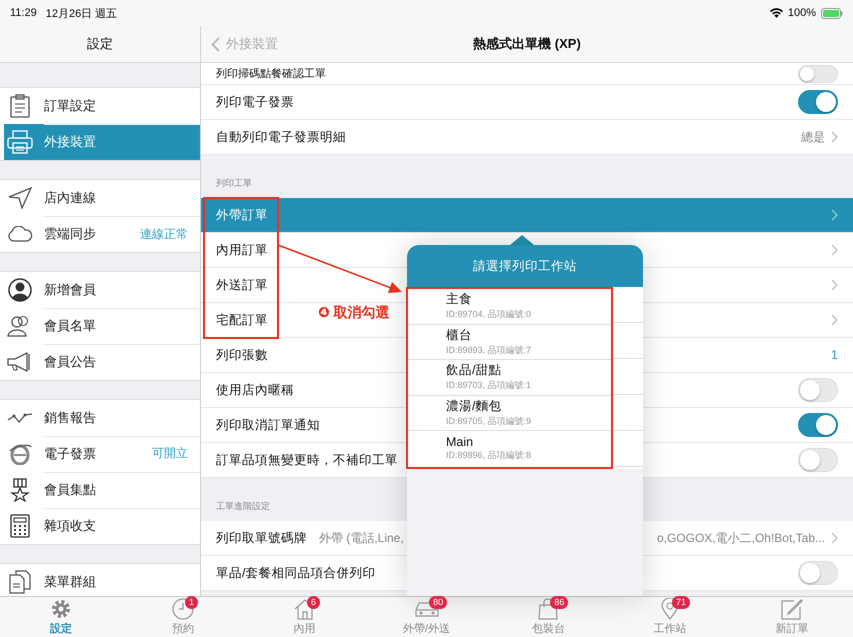  Describe the element at coordinates (474, 406) in the screenshot. I see `station-name: 濃湯/麵包` at that location.